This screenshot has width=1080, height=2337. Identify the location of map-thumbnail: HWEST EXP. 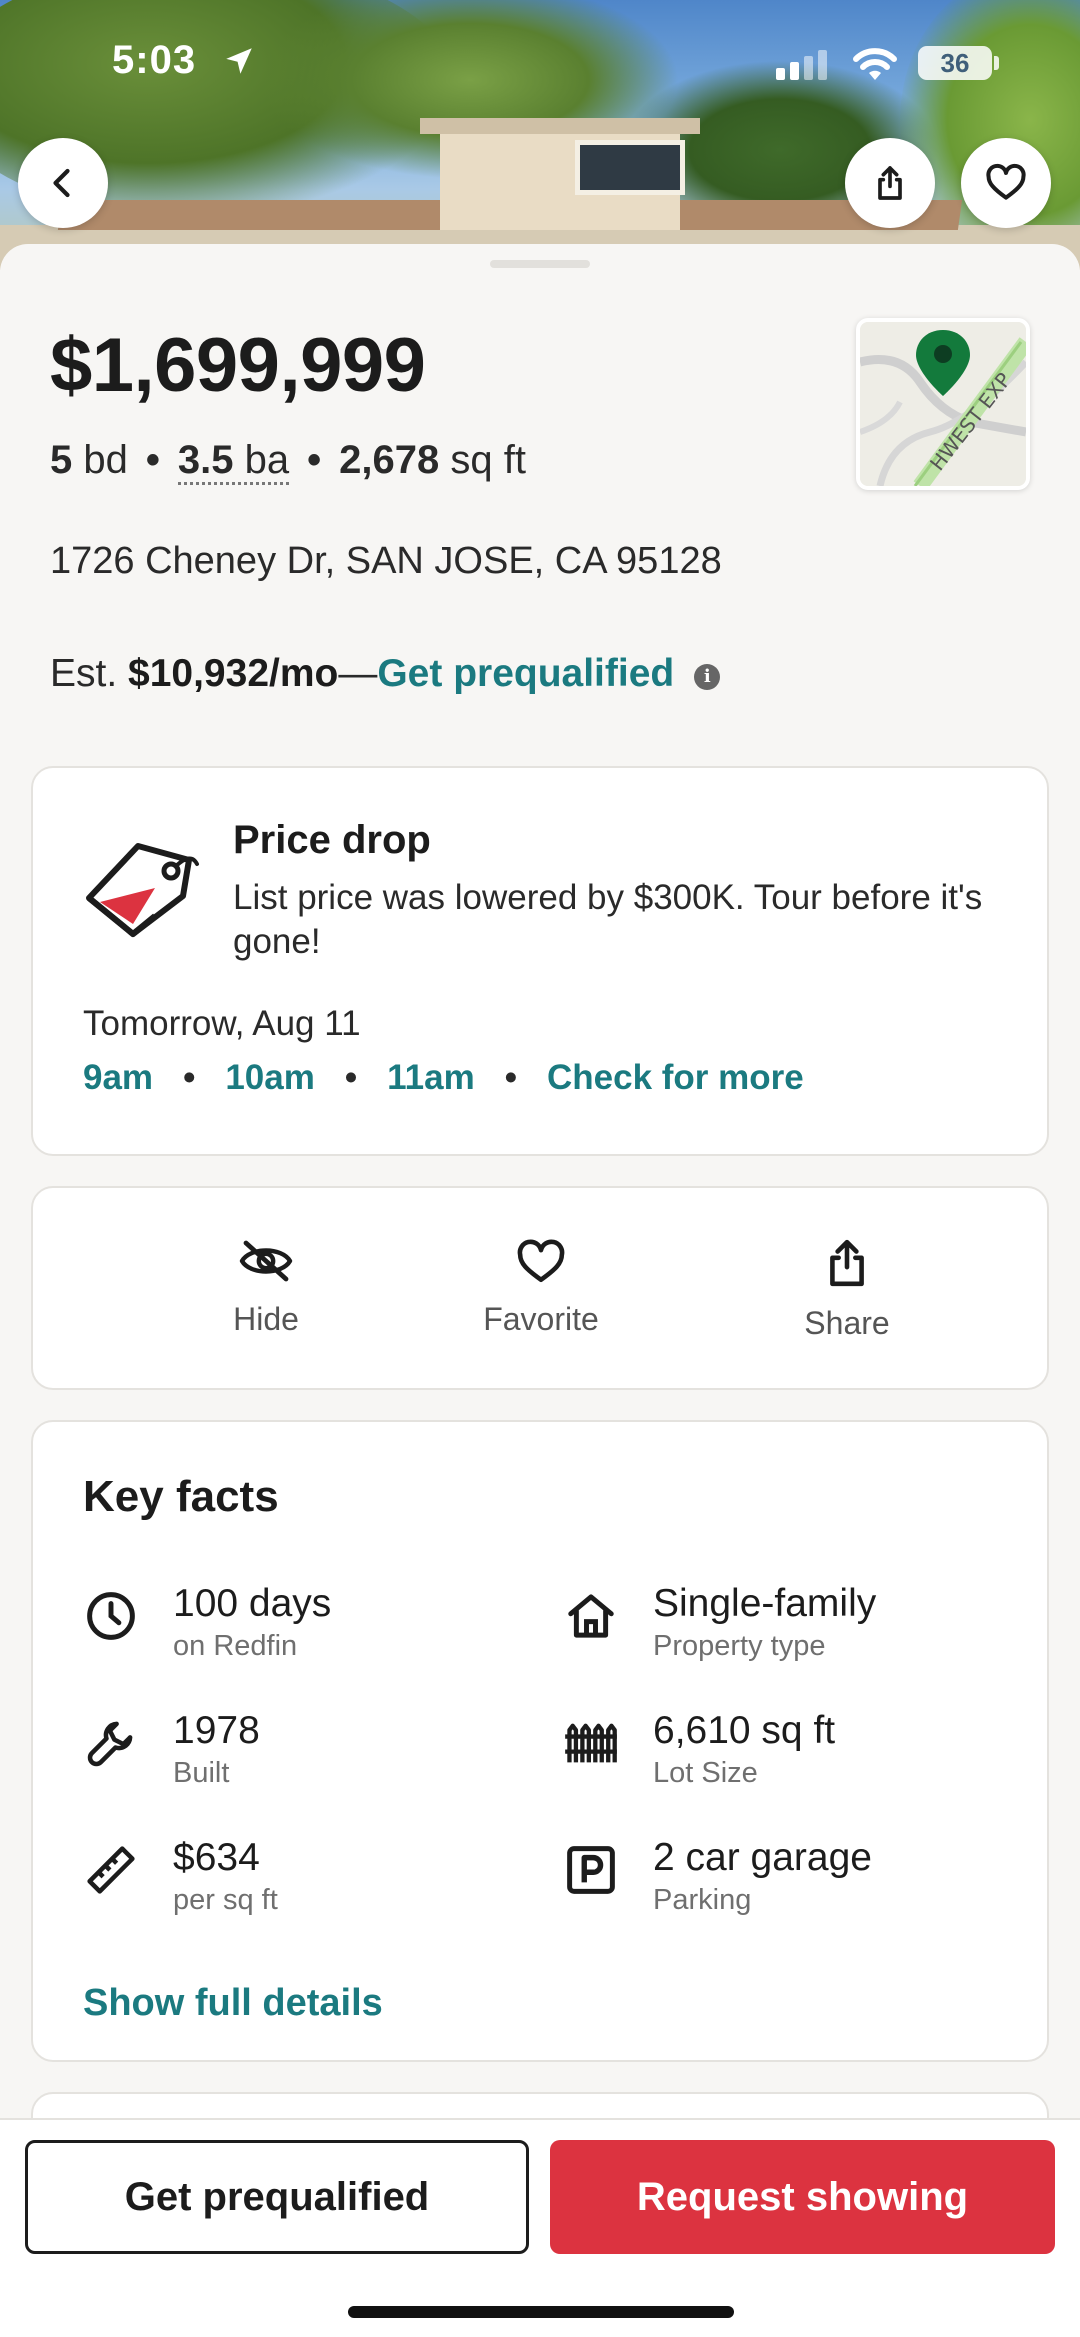
(943, 404).